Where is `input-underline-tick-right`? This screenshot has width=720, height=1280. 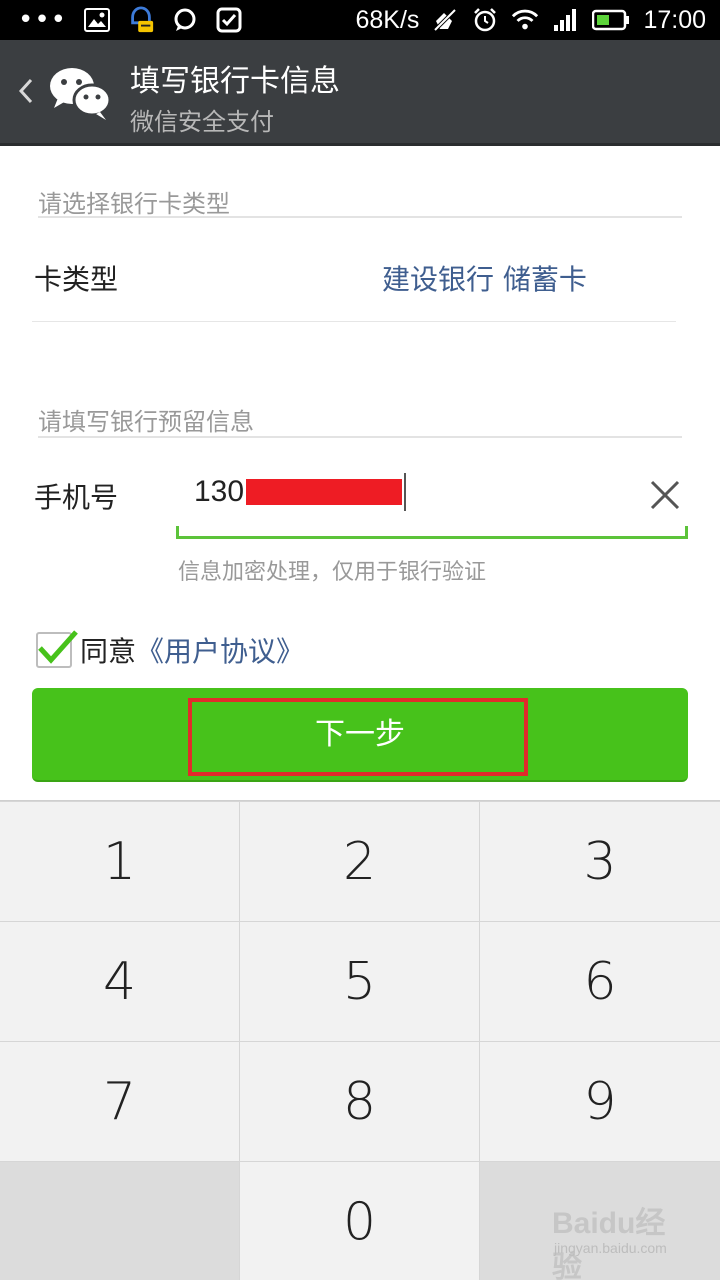
input-underline-tick-right is located at coordinates (686, 532).